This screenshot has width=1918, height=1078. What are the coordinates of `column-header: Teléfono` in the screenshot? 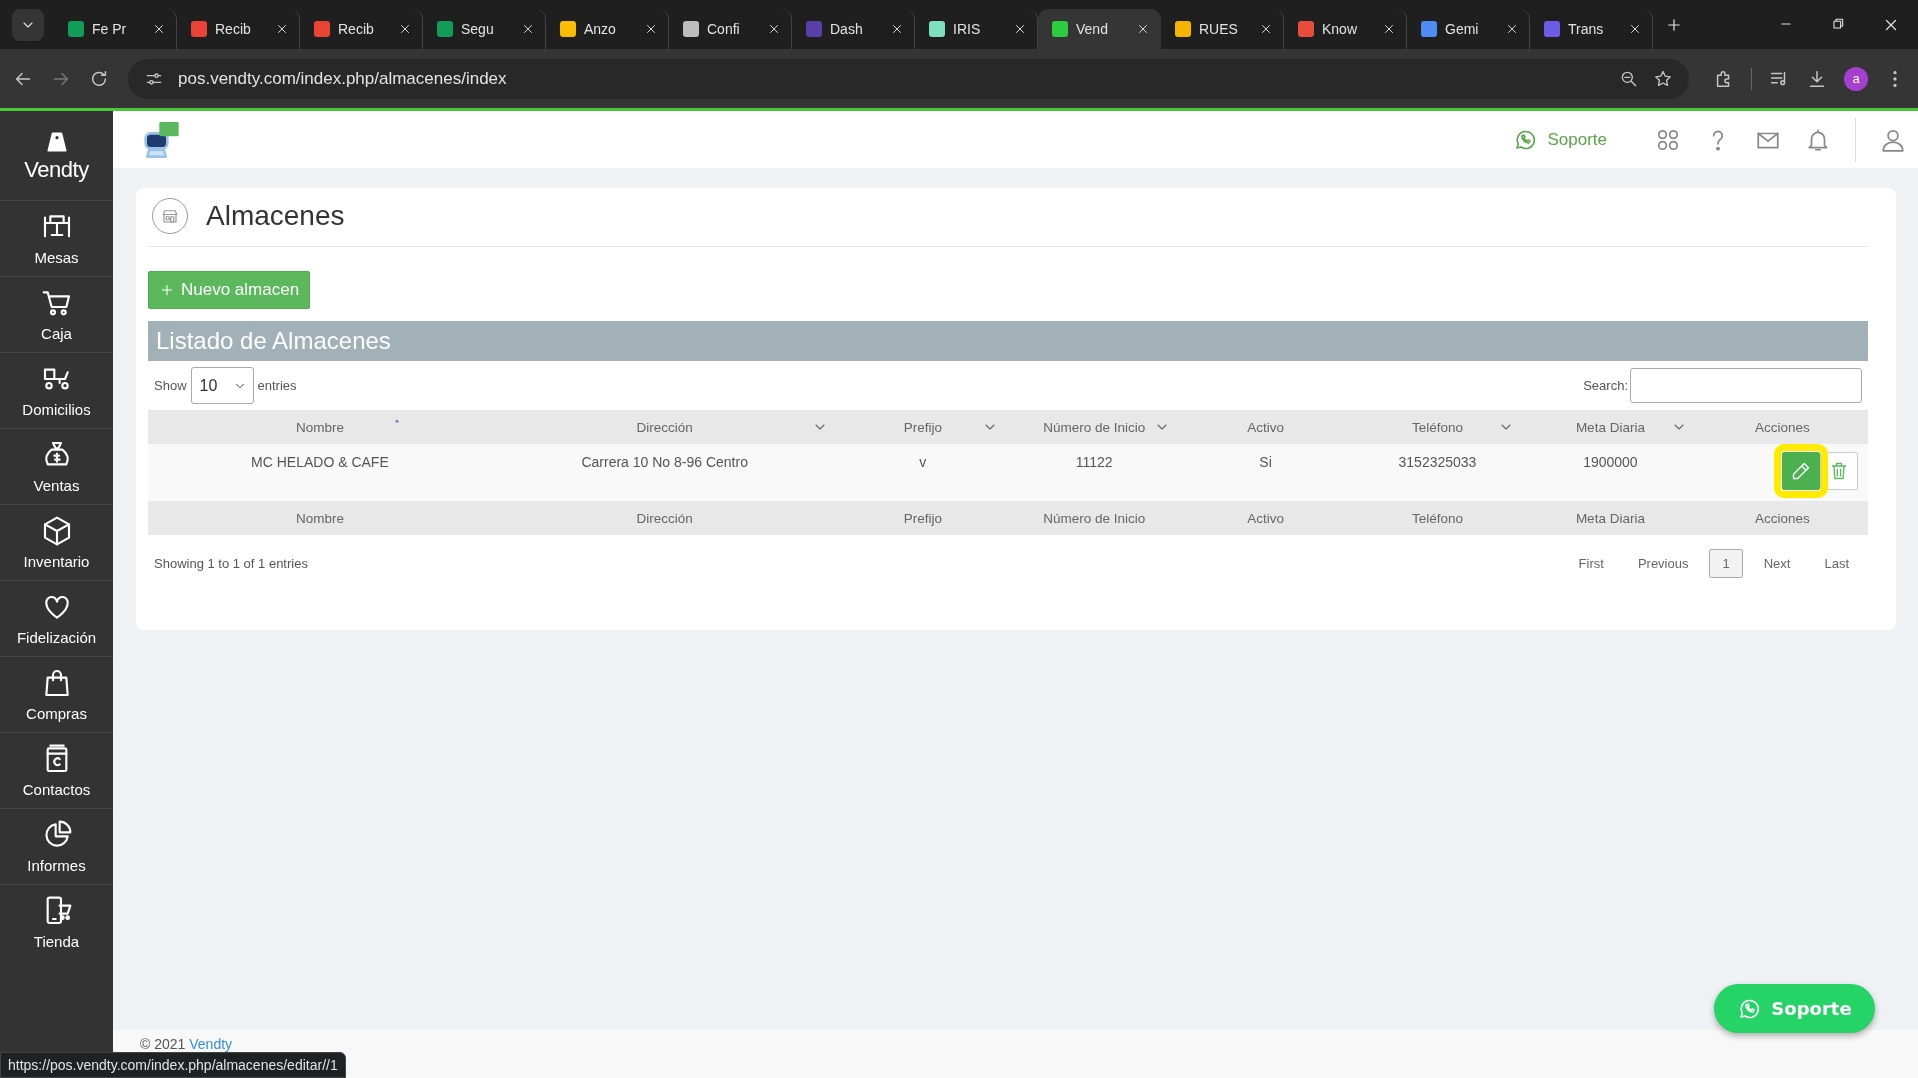 It's located at (1437, 427).